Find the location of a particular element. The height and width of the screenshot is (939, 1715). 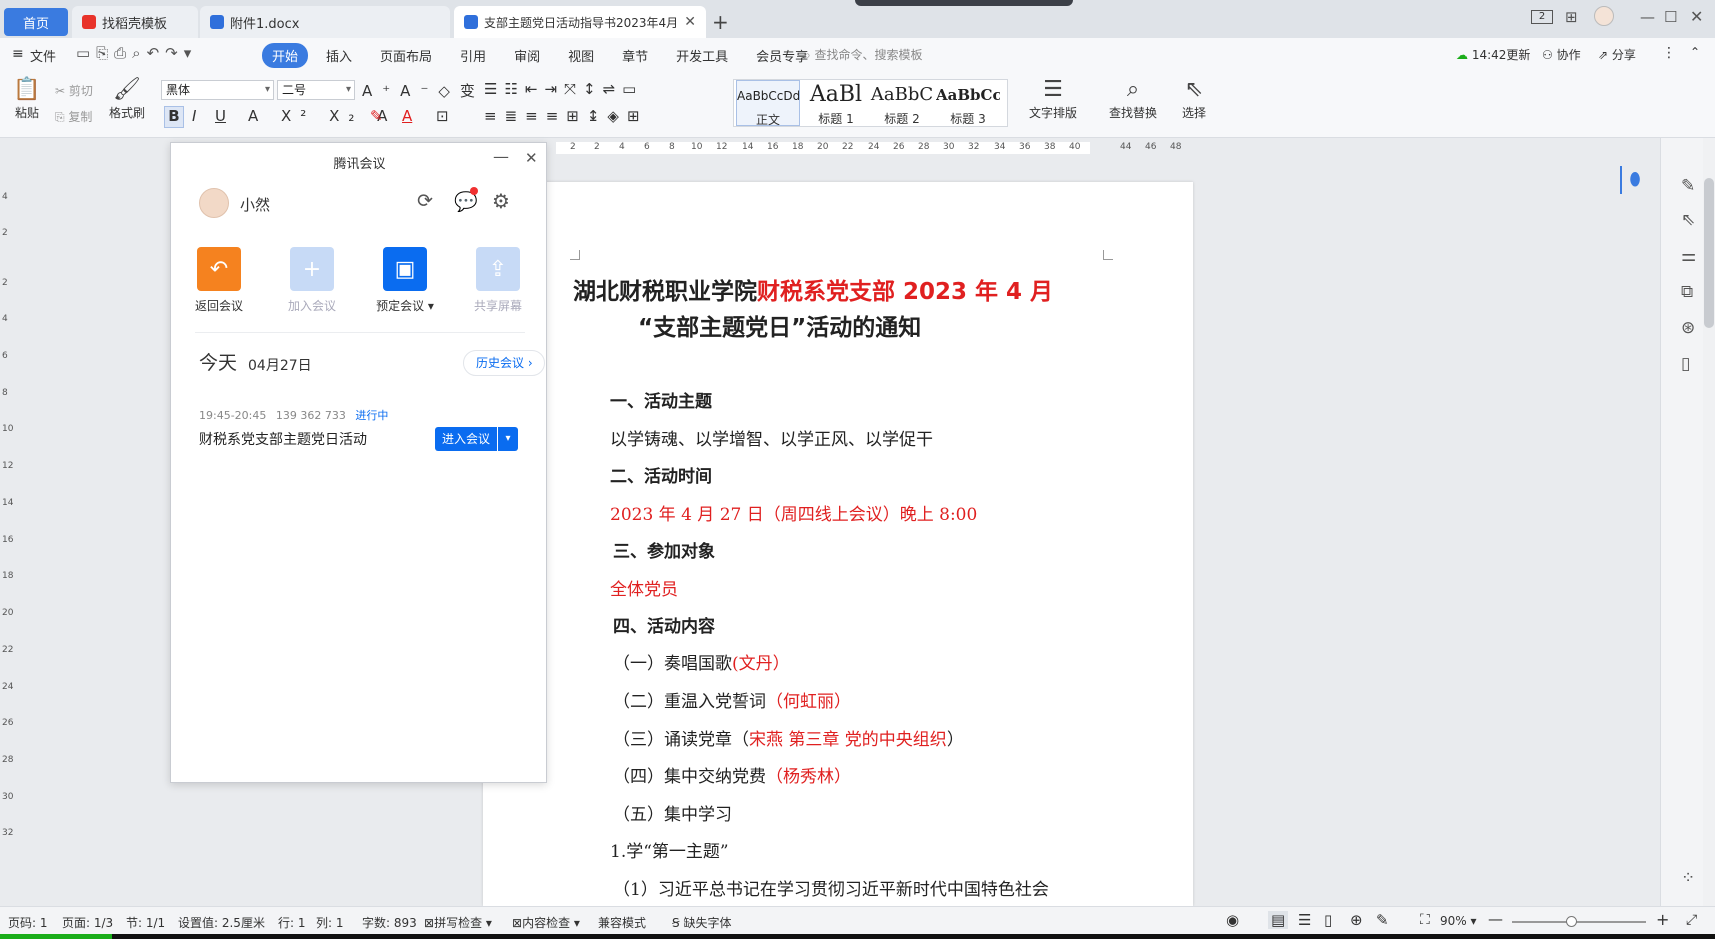

return-meeting-button: ↶ 返回会议 is located at coordinates (219, 280).